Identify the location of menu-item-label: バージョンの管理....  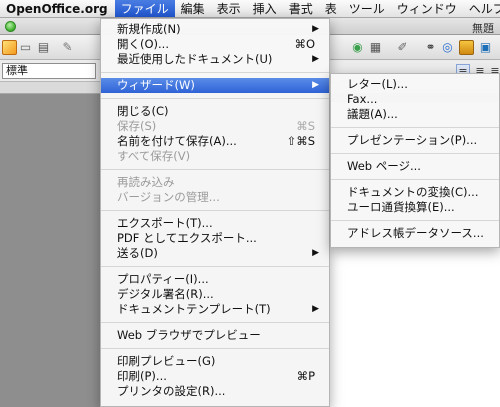
(168, 197).